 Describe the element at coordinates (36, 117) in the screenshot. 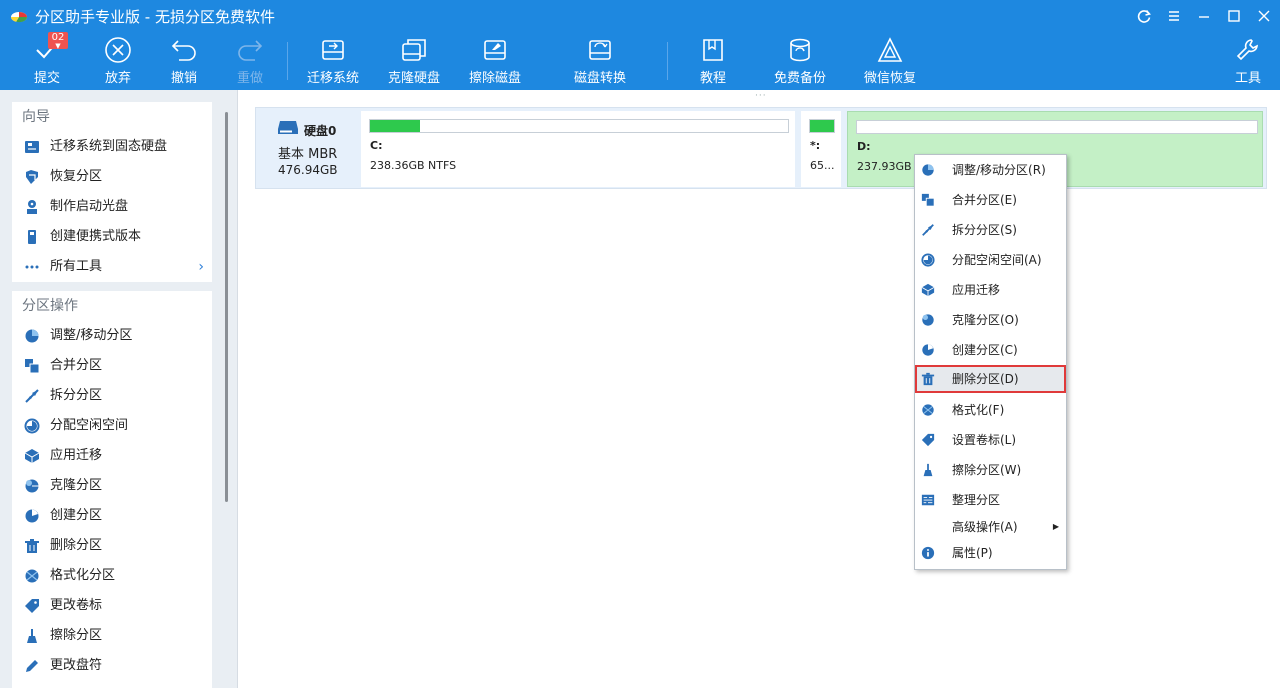

I see `wizard-title: 向导` at that location.